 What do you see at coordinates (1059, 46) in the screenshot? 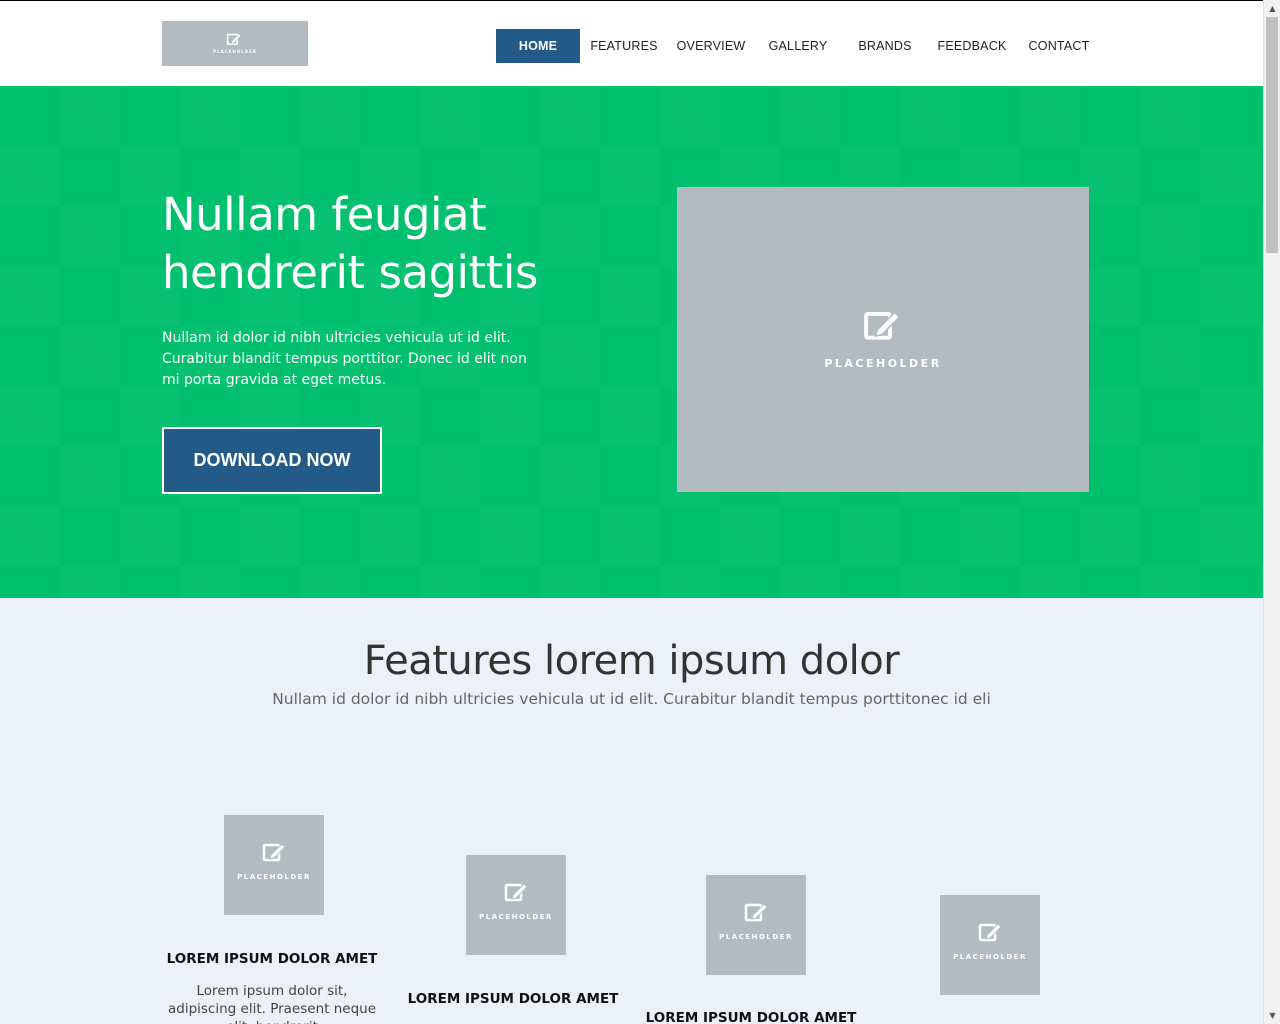
I see `nav-contact: CONTACT` at bounding box center [1059, 46].